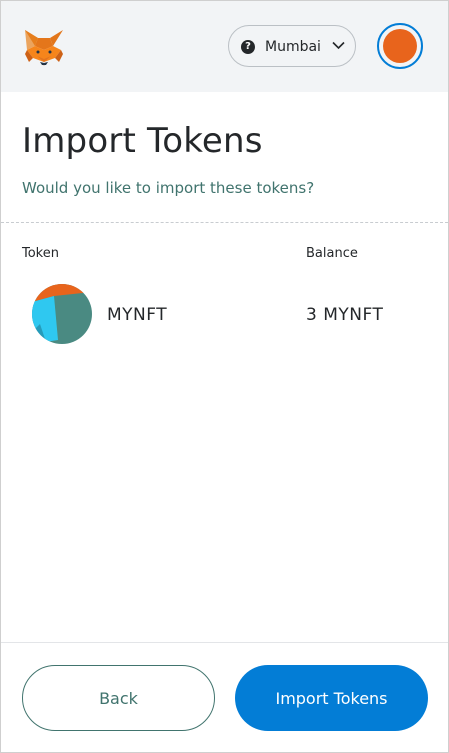  Describe the element at coordinates (137, 315) in the screenshot. I see `token-symbol: MYNFT` at that location.